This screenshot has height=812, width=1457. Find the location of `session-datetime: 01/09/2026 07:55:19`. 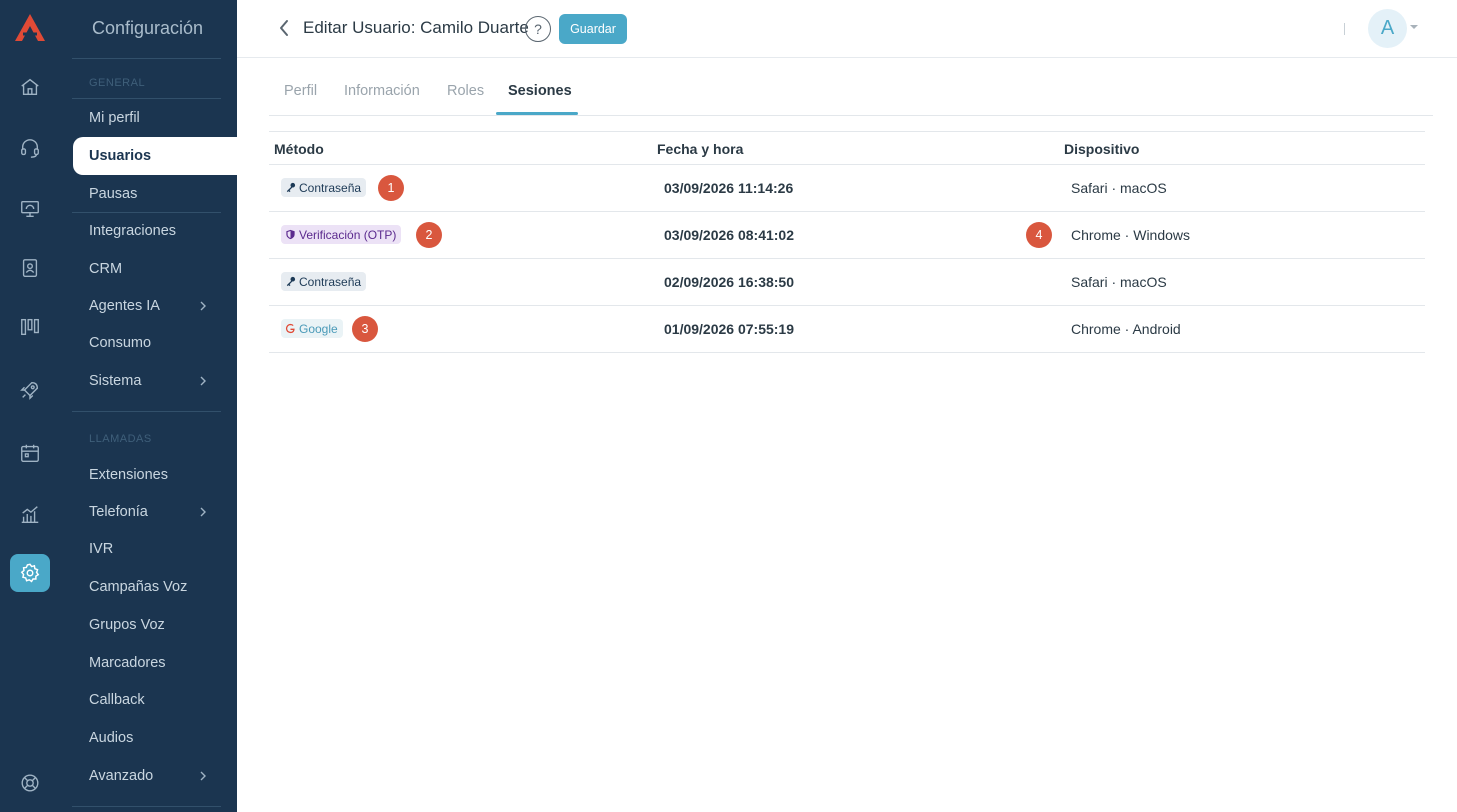

session-datetime: 01/09/2026 07:55:19 is located at coordinates (729, 329).